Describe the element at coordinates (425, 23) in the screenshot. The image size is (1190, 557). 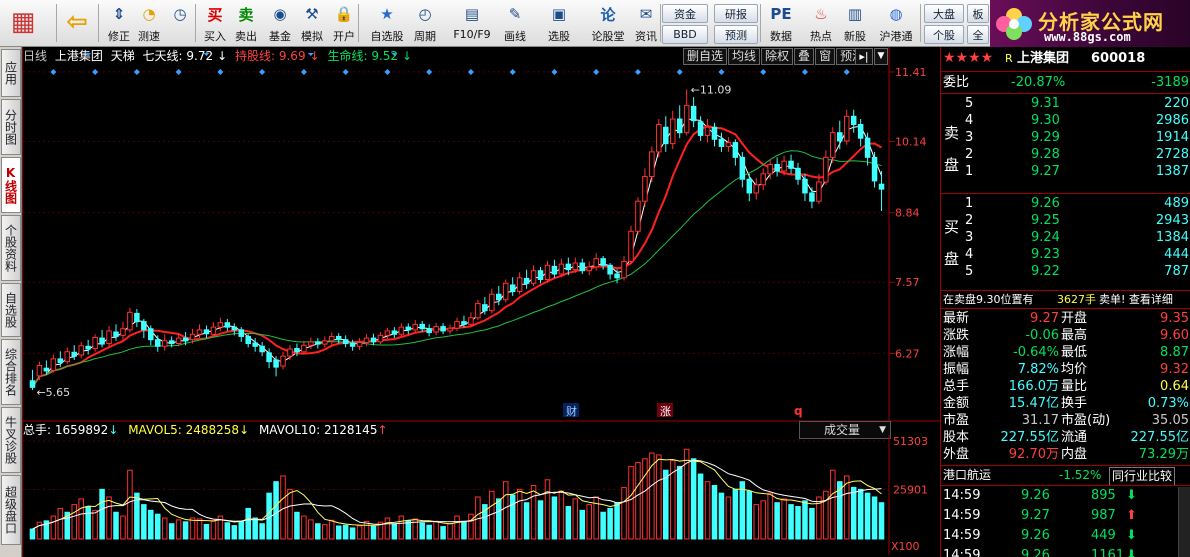
I see `toolbar-button-周期: ◴ 周期` at that location.